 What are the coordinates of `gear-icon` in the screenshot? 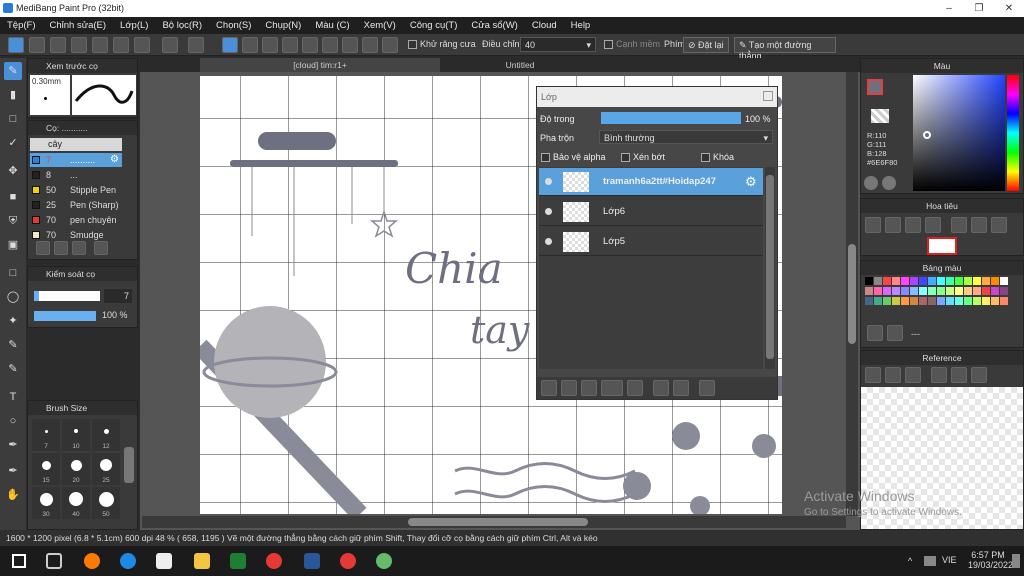 It's located at (390, 45).